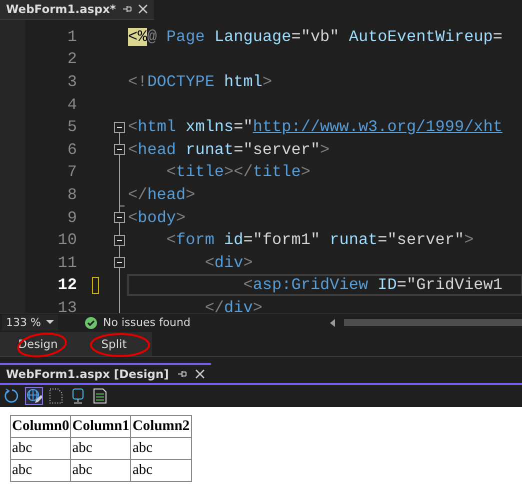  What do you see at coordinates (100, 396) in the screenshot?
I see `document-icon` at bounding box center [100, 396].